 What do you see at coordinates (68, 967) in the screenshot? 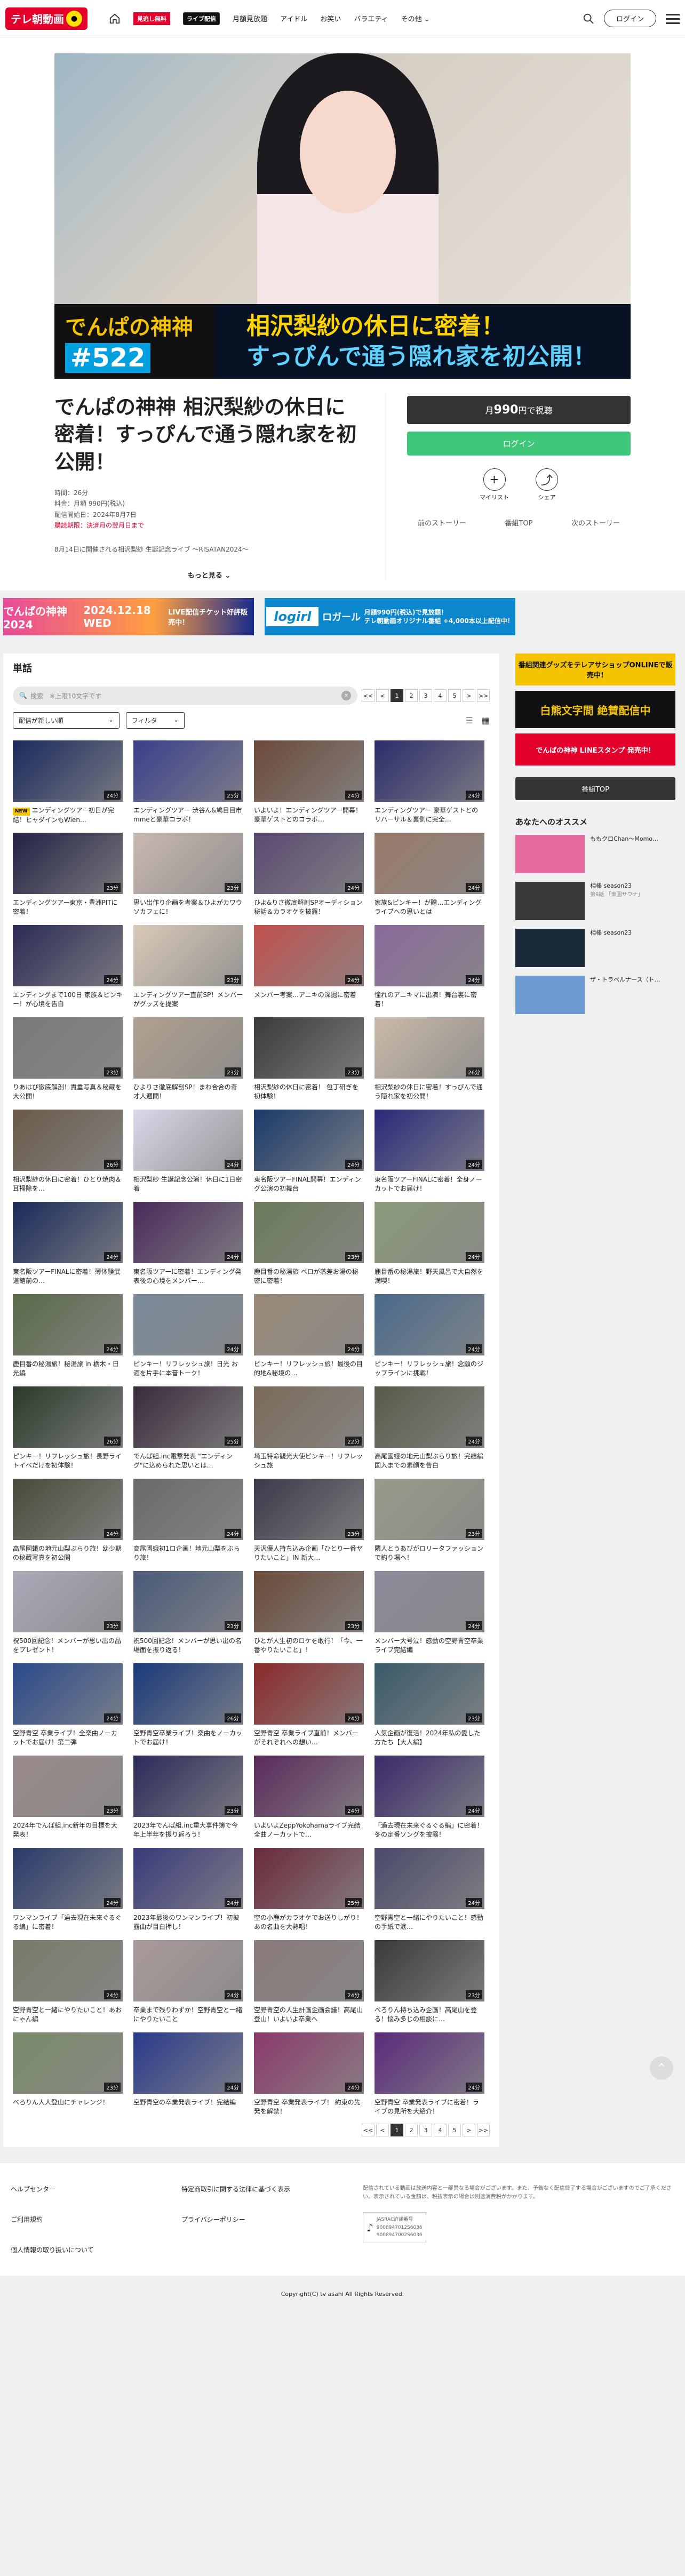
I see `episode-card: 24分 エンディングまで100日 家族＆ピンキー！が心境を告白` at bounding box center [68, 967].